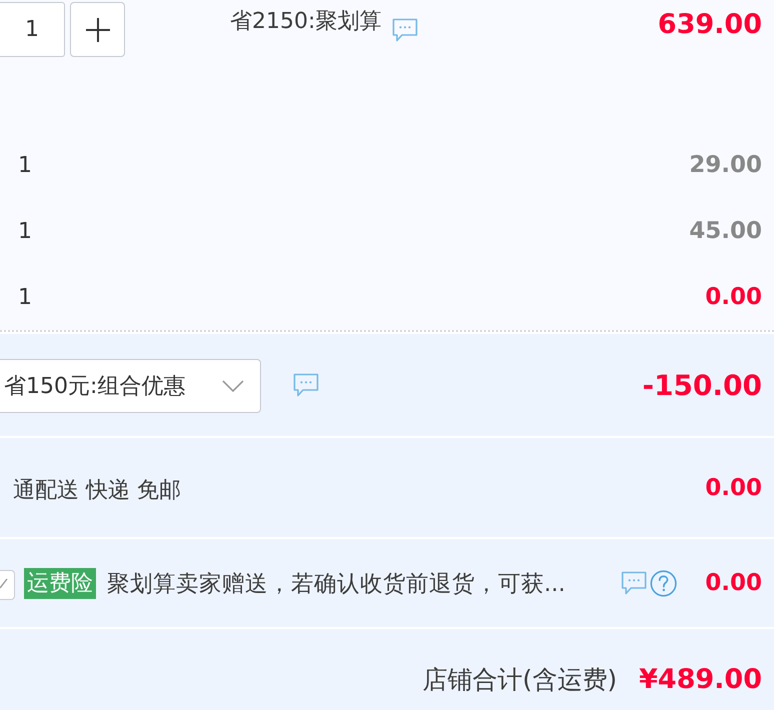 This screenshot has height=710, width=784. I want to click on increase-button, so click(97, 29).